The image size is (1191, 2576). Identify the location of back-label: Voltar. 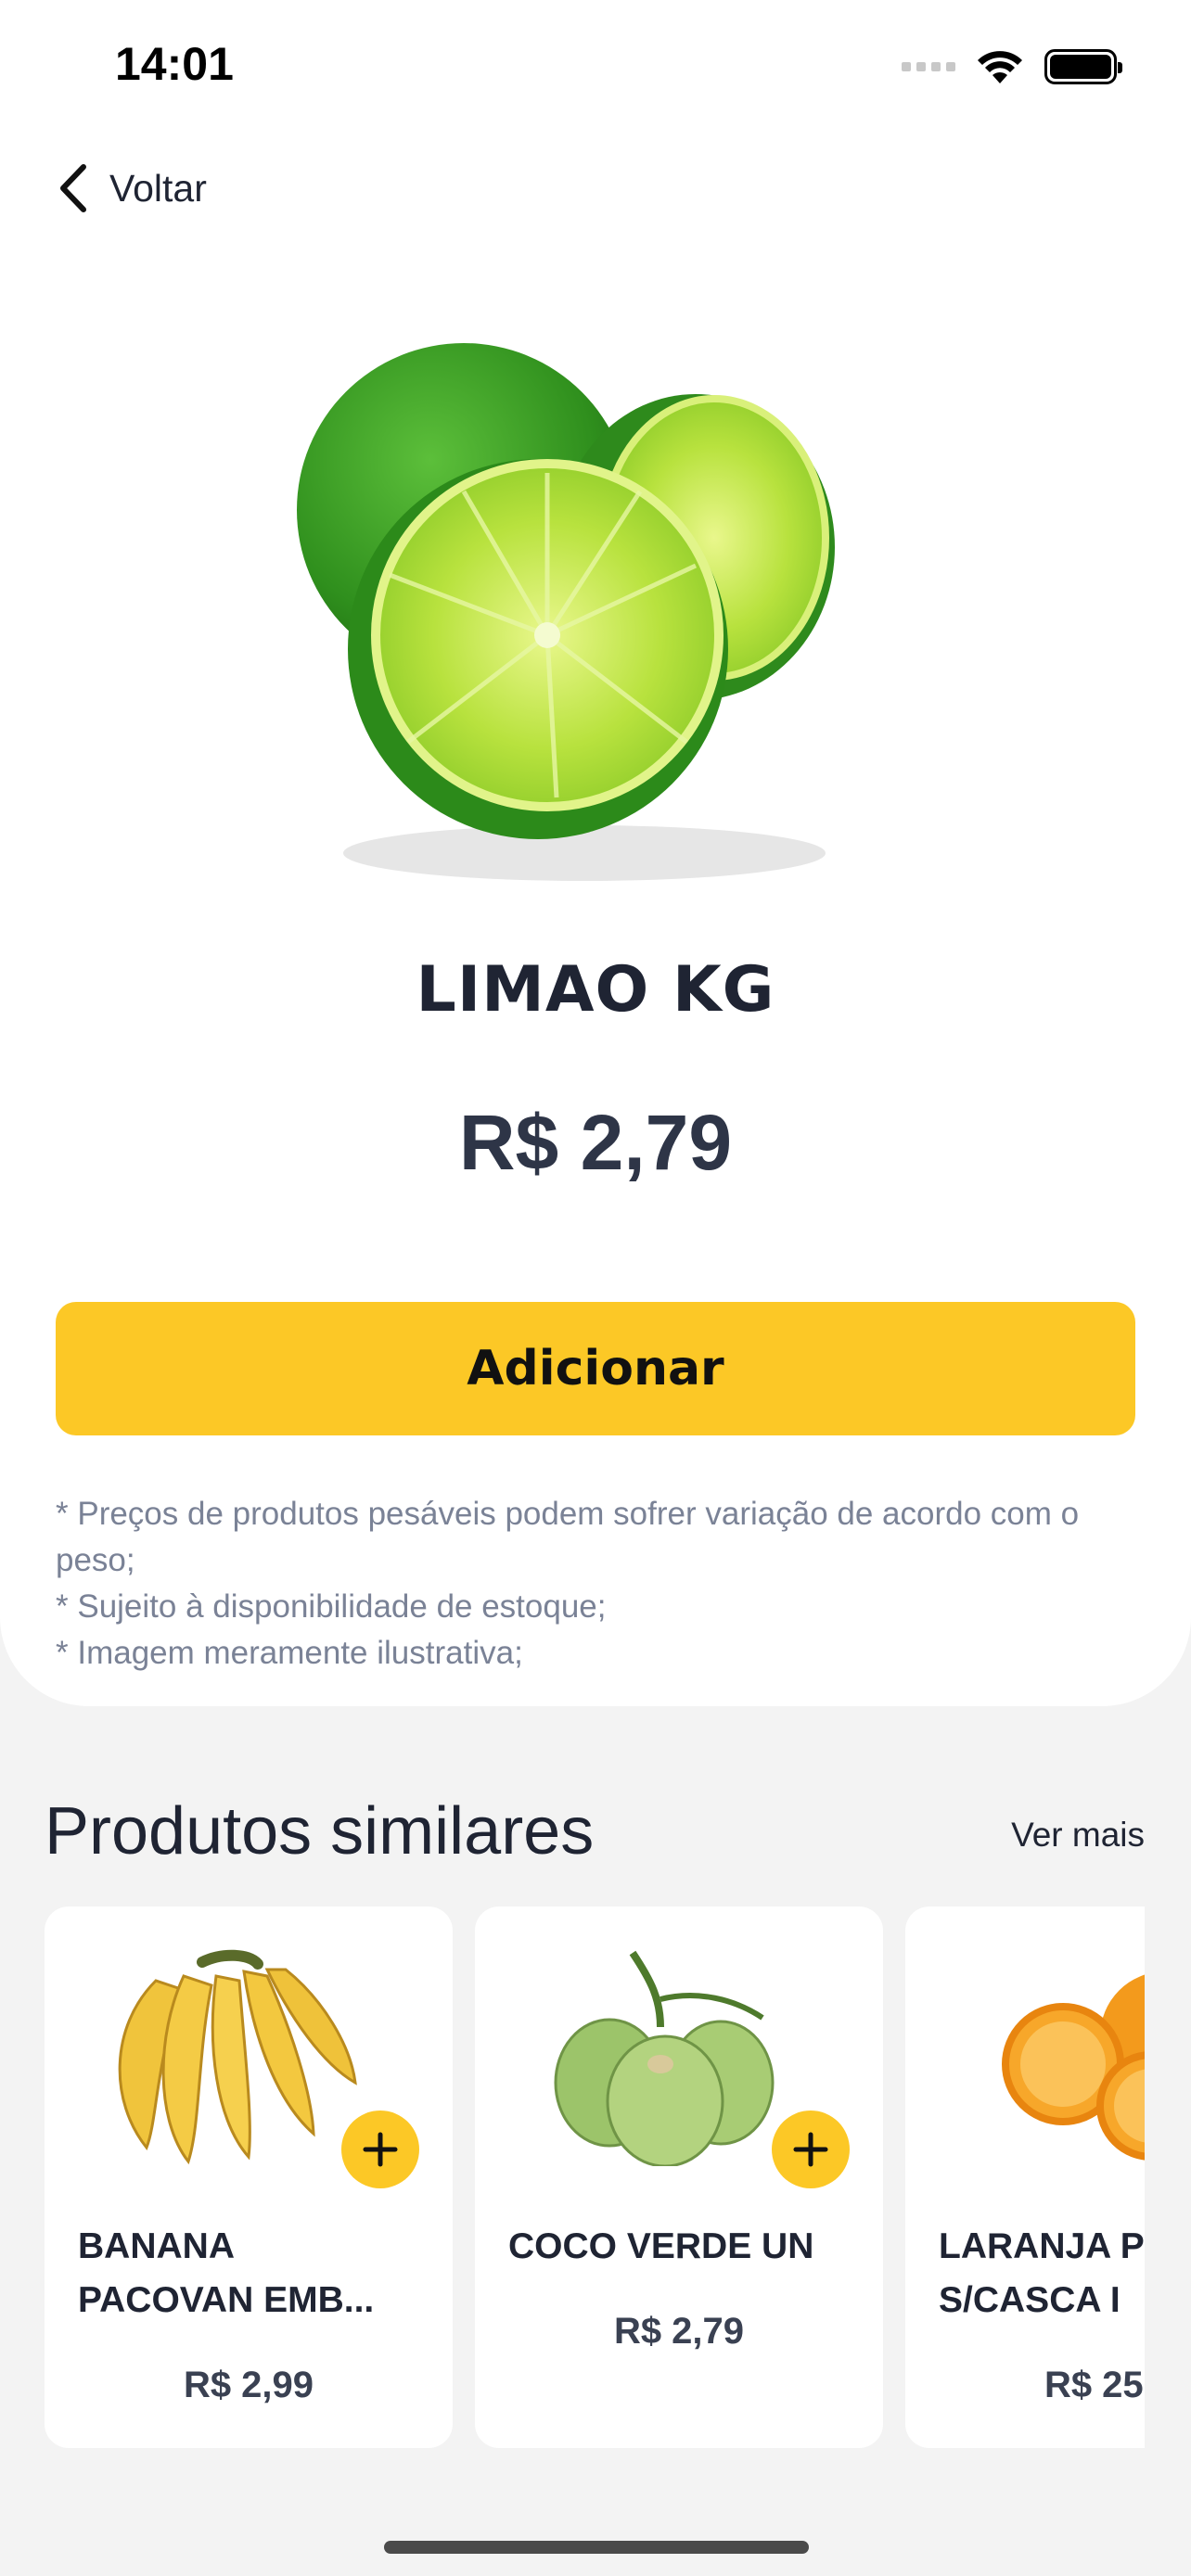
(158, 188).